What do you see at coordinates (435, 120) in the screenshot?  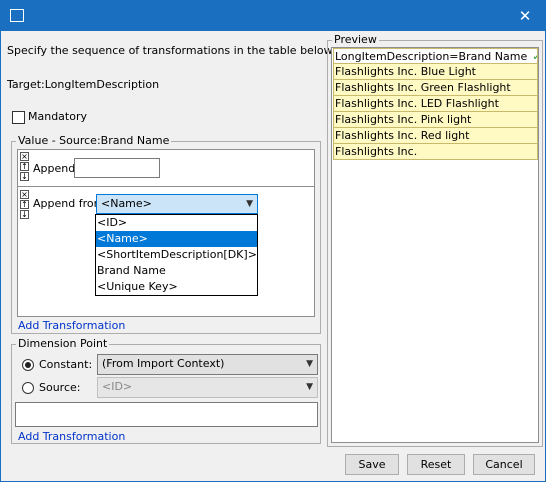 I see `preview-row: Flashlights Inc. Pink light` at bounding box center [435, 120].